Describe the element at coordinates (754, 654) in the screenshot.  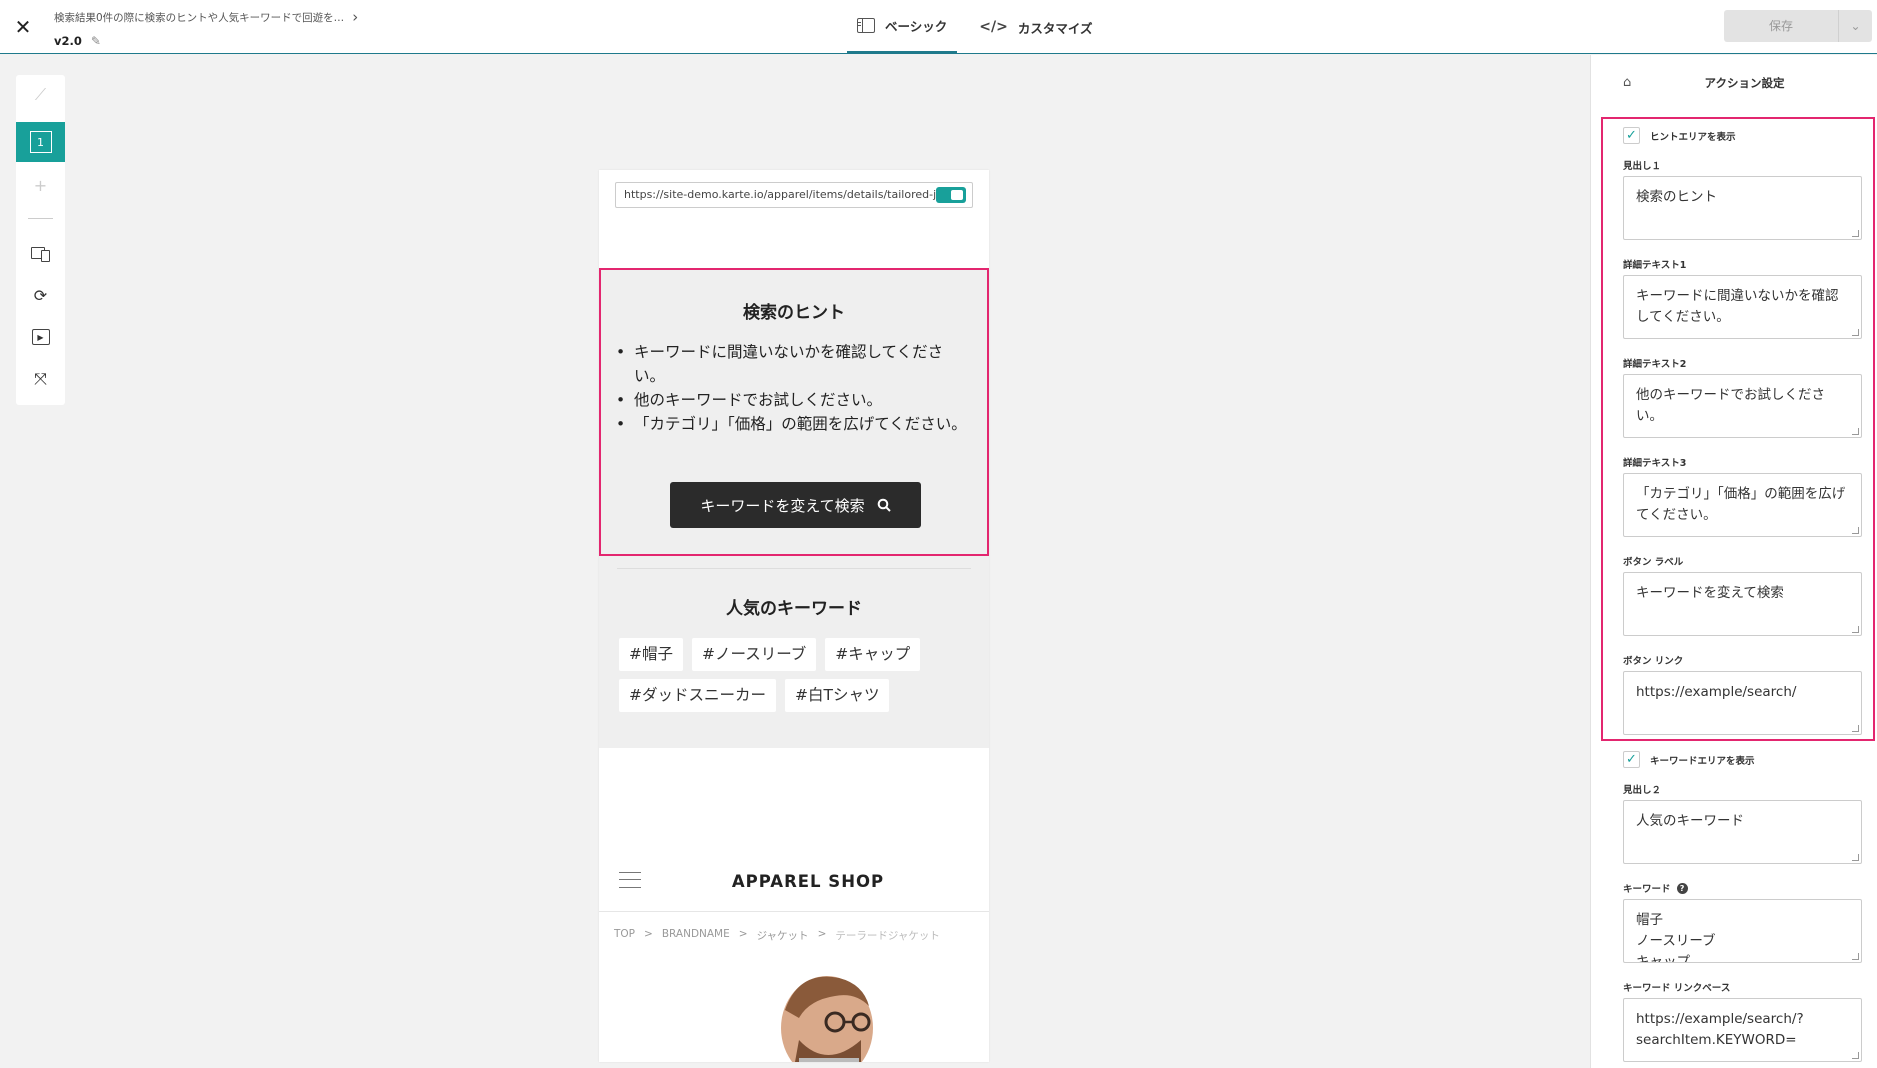
I see `keyword-tag: #ノースリーブ` at that location.